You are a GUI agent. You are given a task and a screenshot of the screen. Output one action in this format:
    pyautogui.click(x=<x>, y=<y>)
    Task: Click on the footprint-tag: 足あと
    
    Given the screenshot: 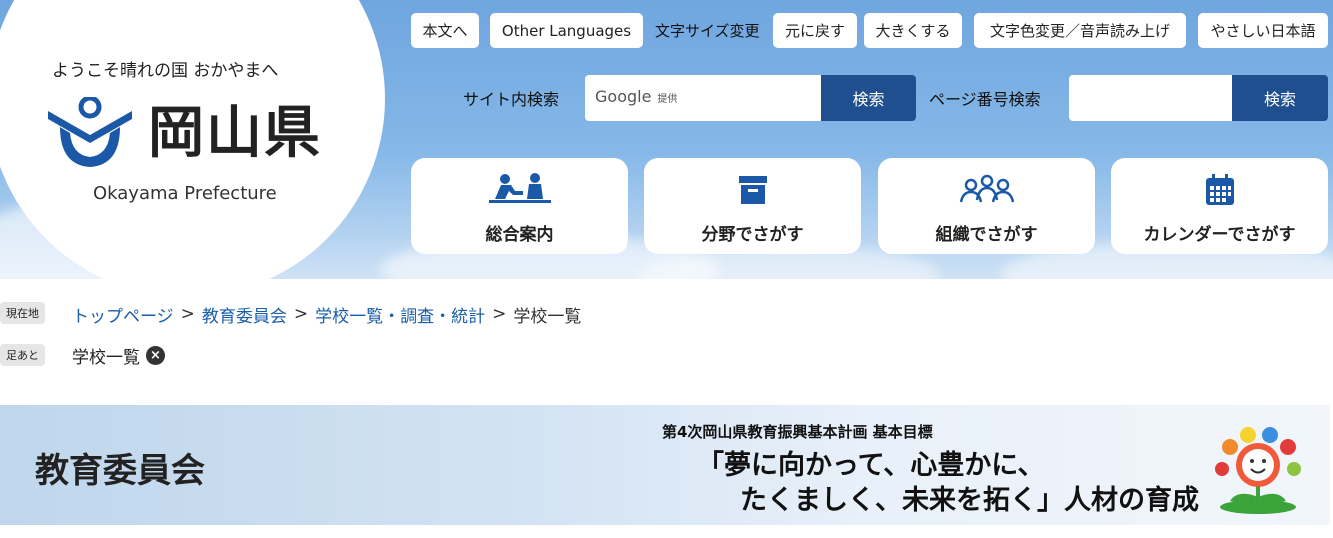 What is the action you would take?
    pyautogui.click(x=22, y=355)
    